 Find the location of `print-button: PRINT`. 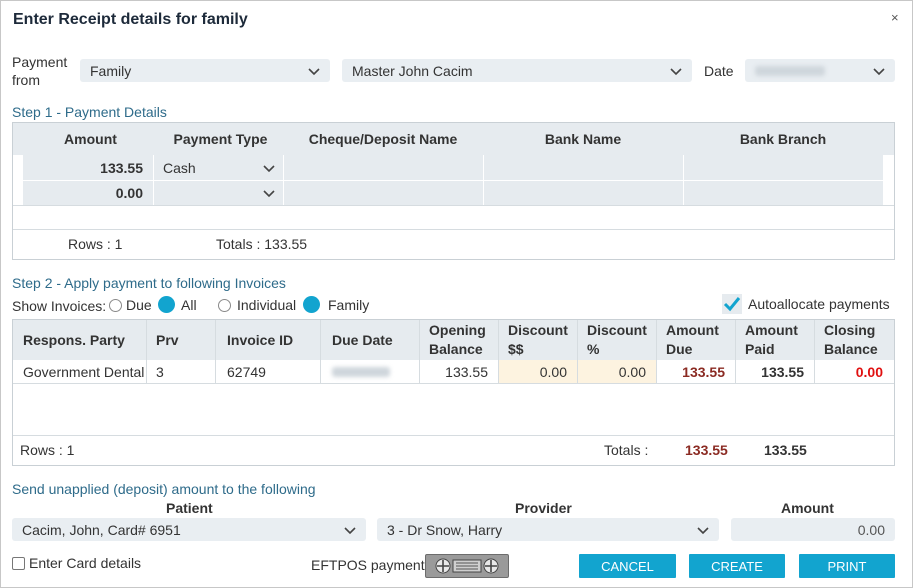

print-button: PRINT is located at coordinates (847, 566).